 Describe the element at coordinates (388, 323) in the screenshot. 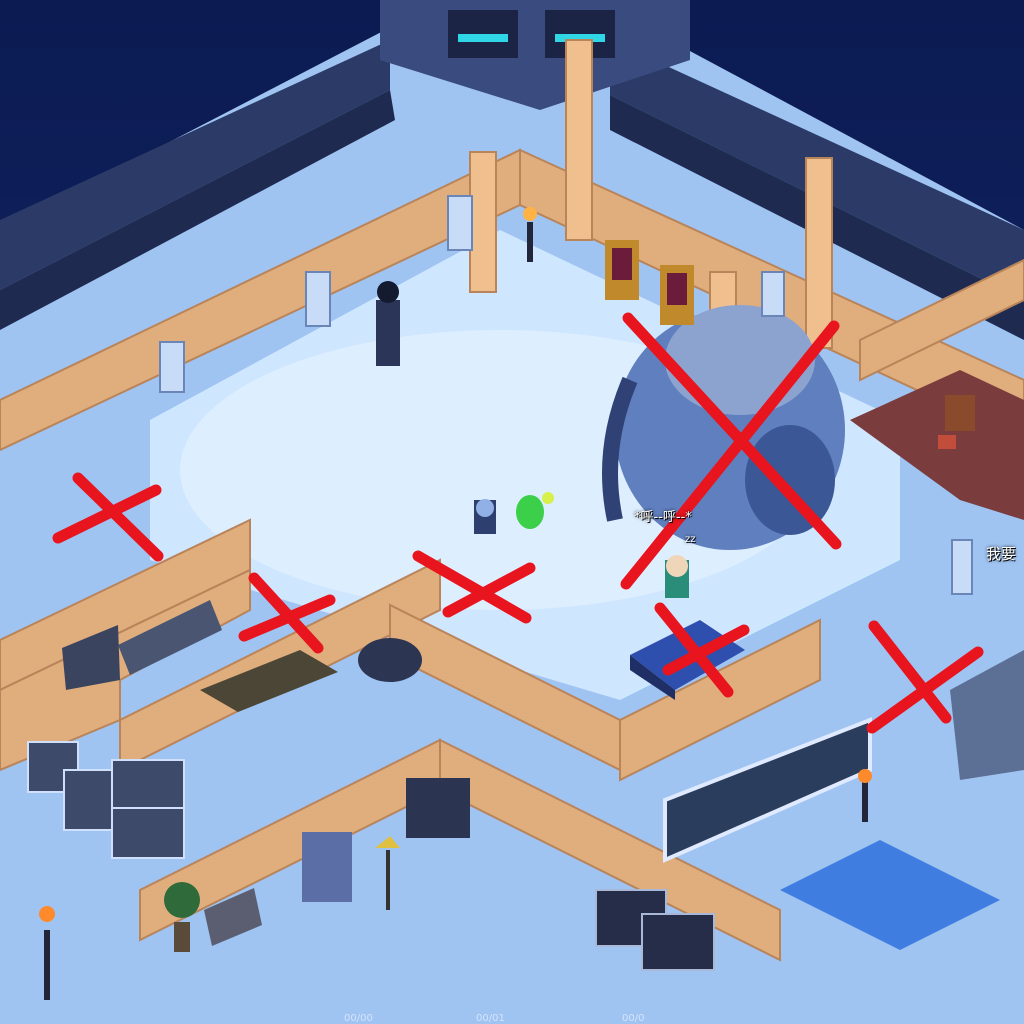

I see `orb-pedestal` at that location.